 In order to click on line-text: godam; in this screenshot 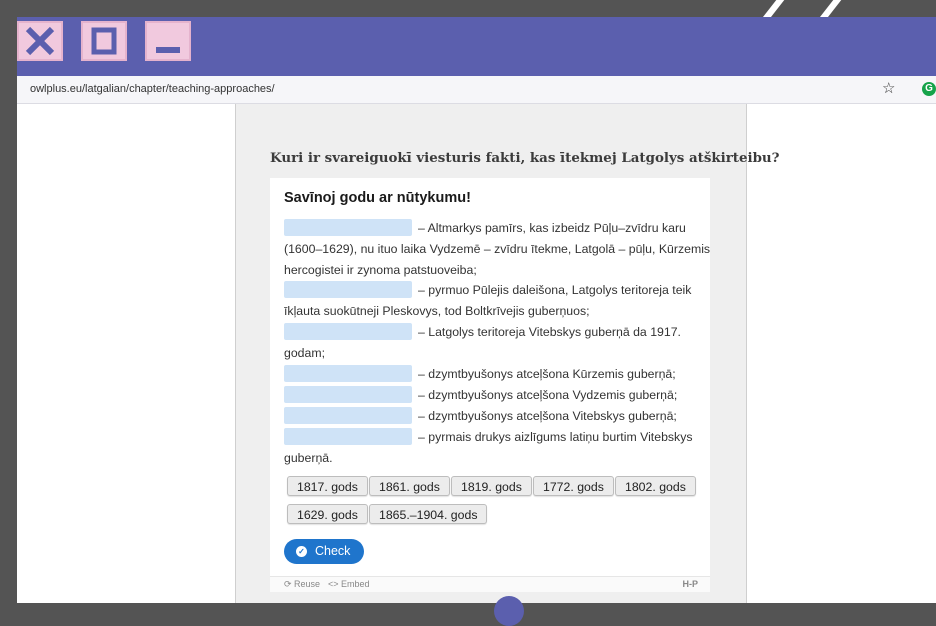, I will do `click(305, 353)`.